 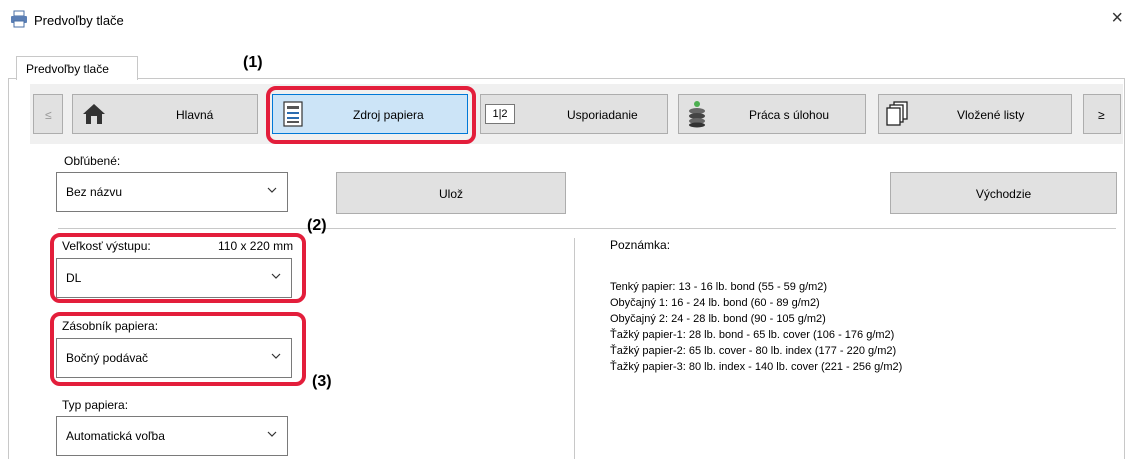 I want to click on layout-icon: 1|2, so click(x=500, y=114).